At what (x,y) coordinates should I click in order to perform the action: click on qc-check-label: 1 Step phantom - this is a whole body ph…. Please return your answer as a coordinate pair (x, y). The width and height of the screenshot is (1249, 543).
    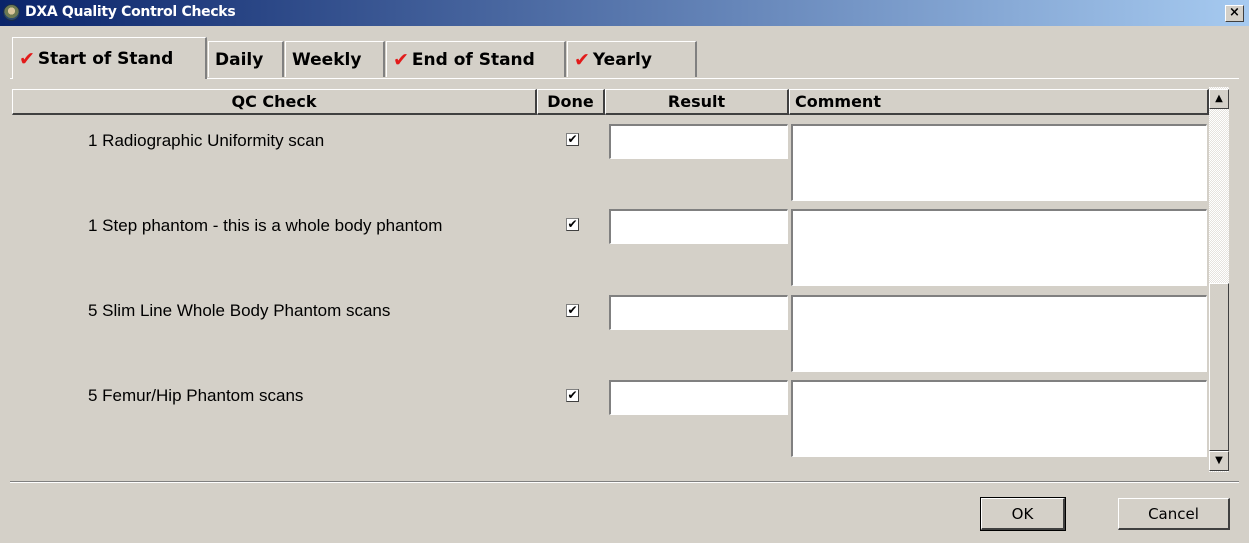
    Looking at the image, I should click on (265, 225).